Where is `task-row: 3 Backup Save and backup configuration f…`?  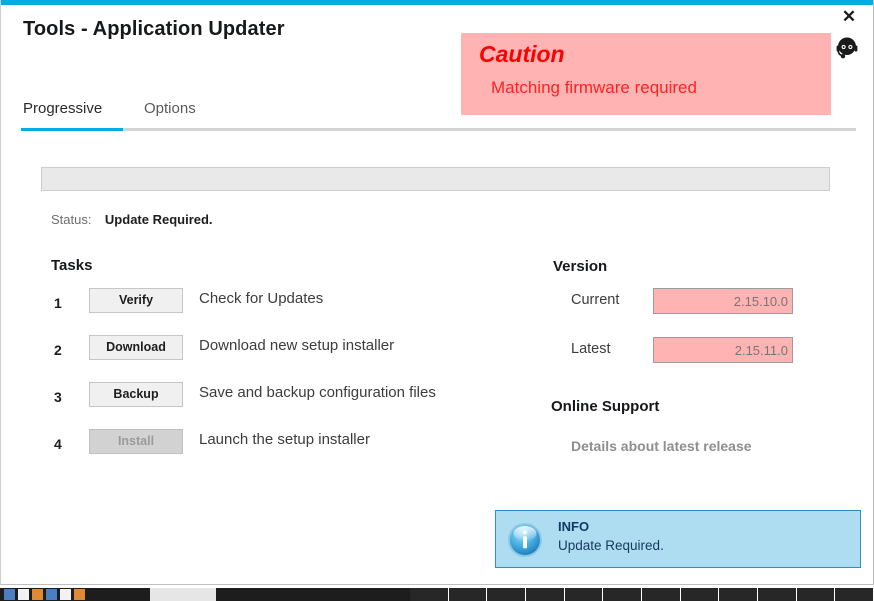
task-row: 3 Backup Save and backup configuration f… is located at coordinates (261, 402).